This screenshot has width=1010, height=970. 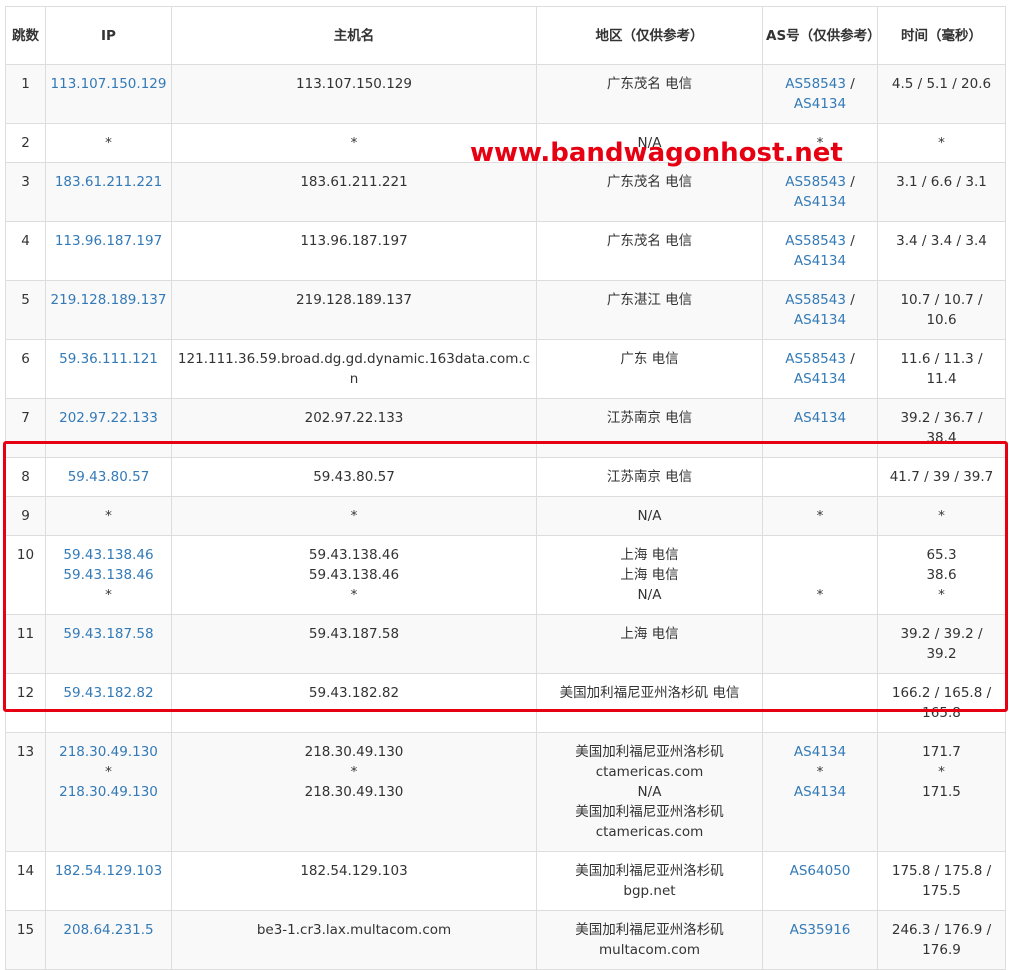 I want to click on ip-cell: 59.43.80.57, so click(x=108, y=477).